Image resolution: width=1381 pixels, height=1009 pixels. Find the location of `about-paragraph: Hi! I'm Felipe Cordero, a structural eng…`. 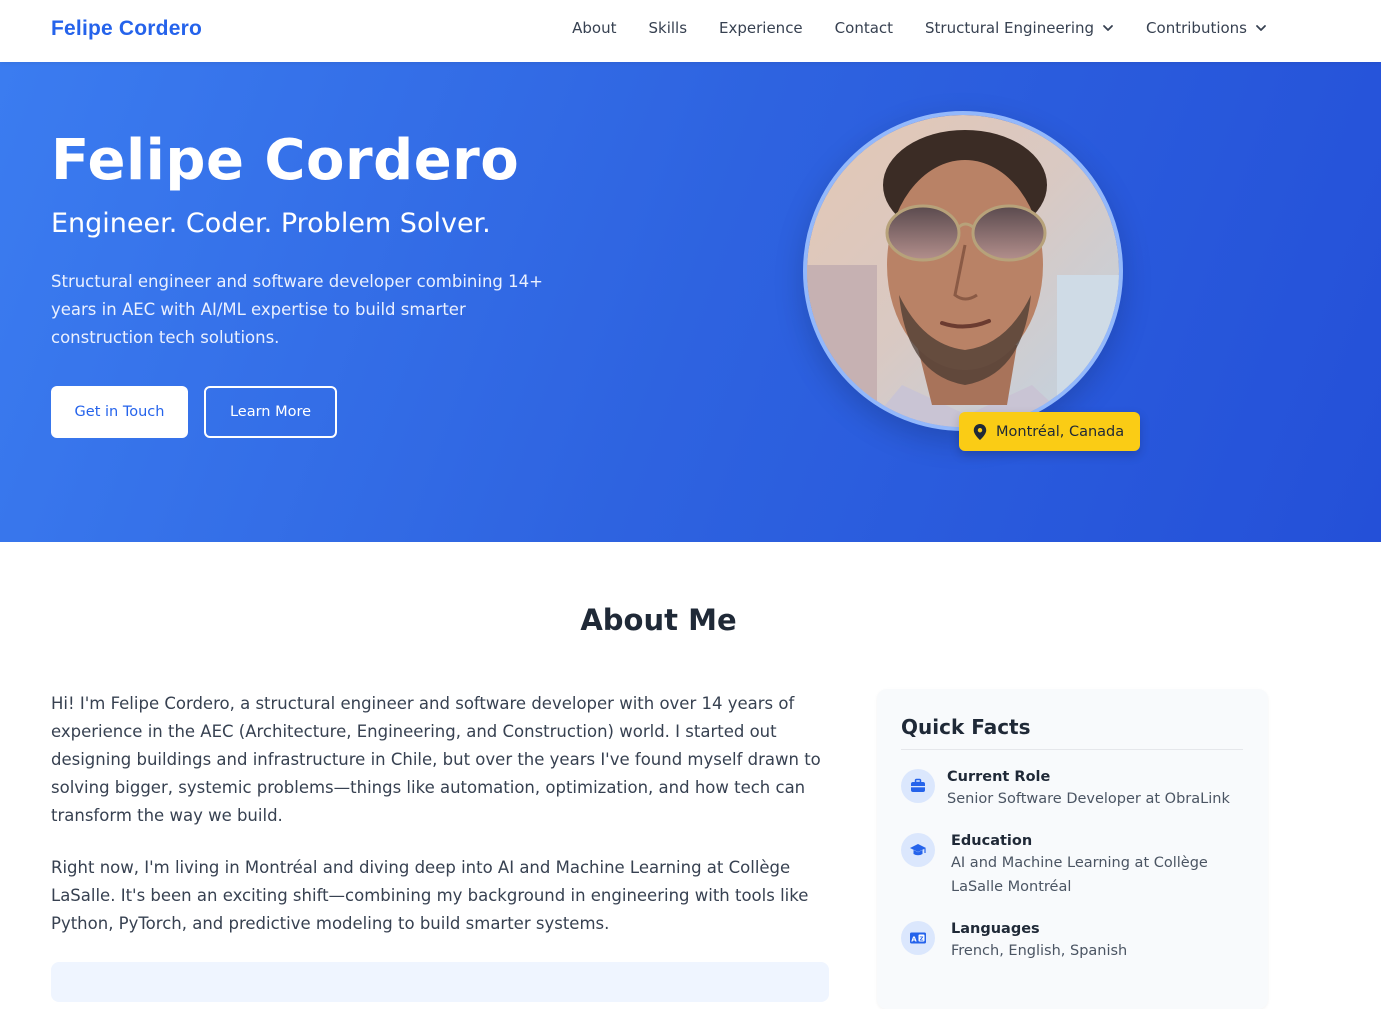

about-paragraph: Hi! I'm Felipe Cordero, a structural eng… is located at coordinates (436, 759).